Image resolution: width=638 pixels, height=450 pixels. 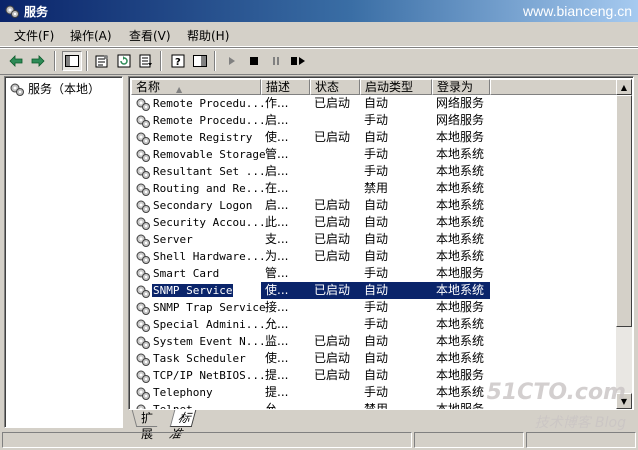 I want to click on tree-node-services-local: 服务（本地）, so click(x=54, y=88).